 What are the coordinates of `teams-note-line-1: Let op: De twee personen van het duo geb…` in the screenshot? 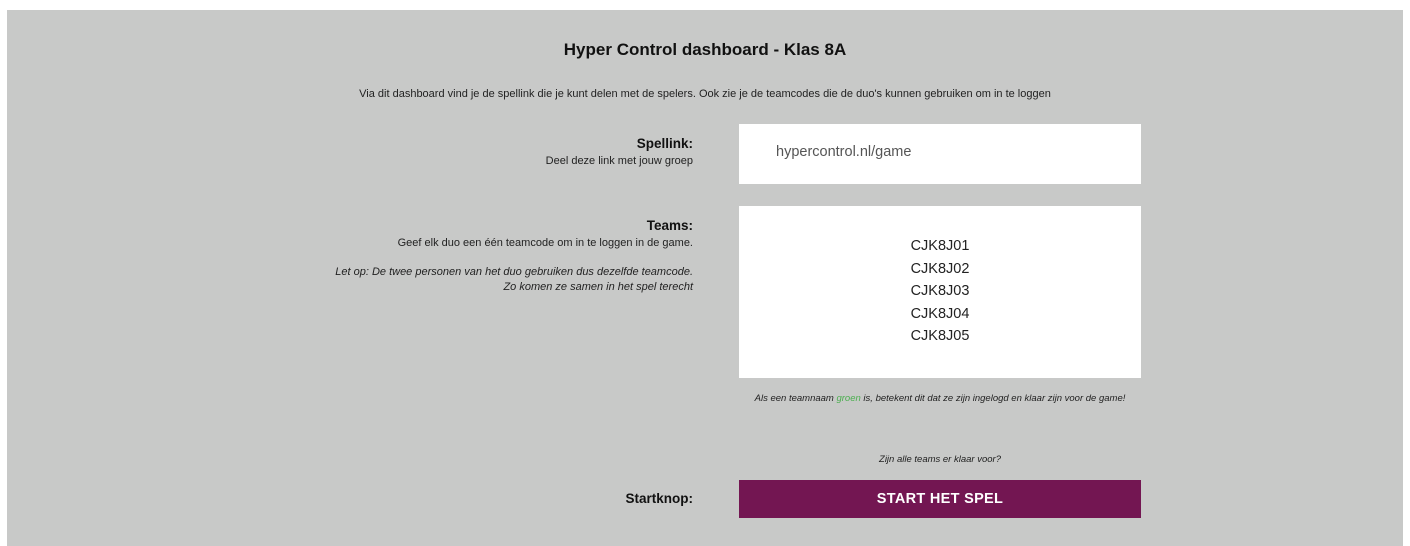 It's located at (514, 272).